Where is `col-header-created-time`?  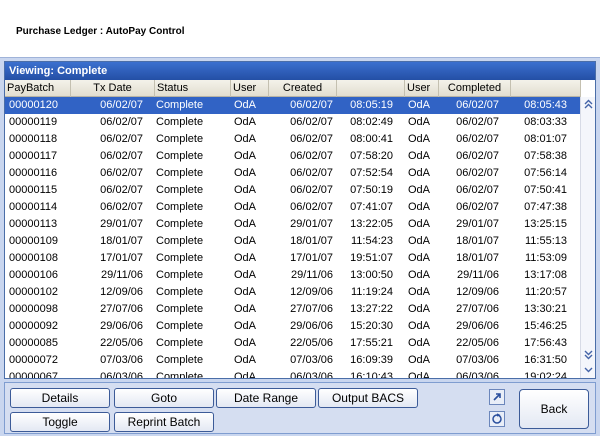
col-header-created-time is located at coordinates (371, 88).